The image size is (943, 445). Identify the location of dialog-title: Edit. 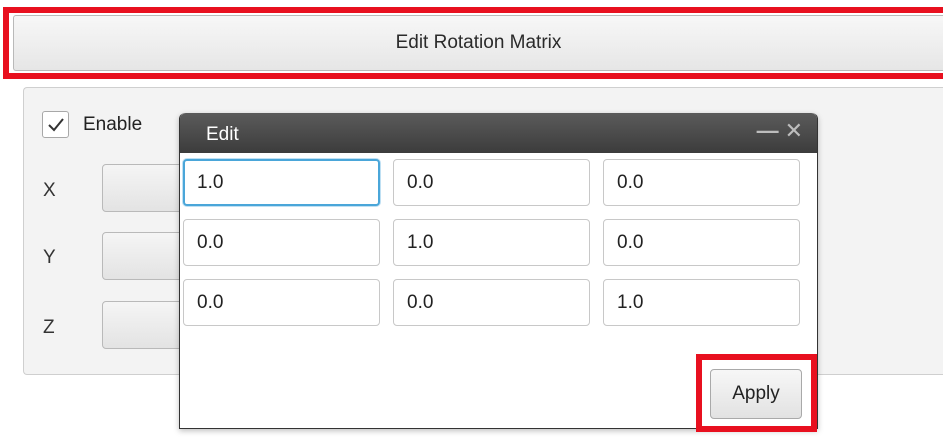
(222, 134).